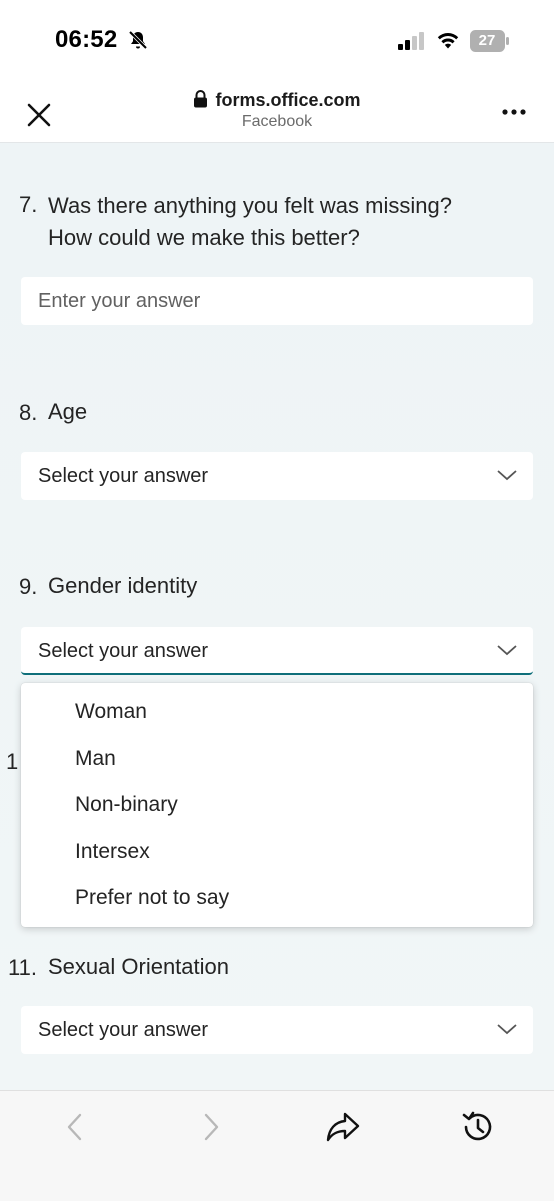  What do you see at coordinates (123, 651) in the screenshot?
I see `gender-select-value: Select your answer` at bounding box center [123, 651].